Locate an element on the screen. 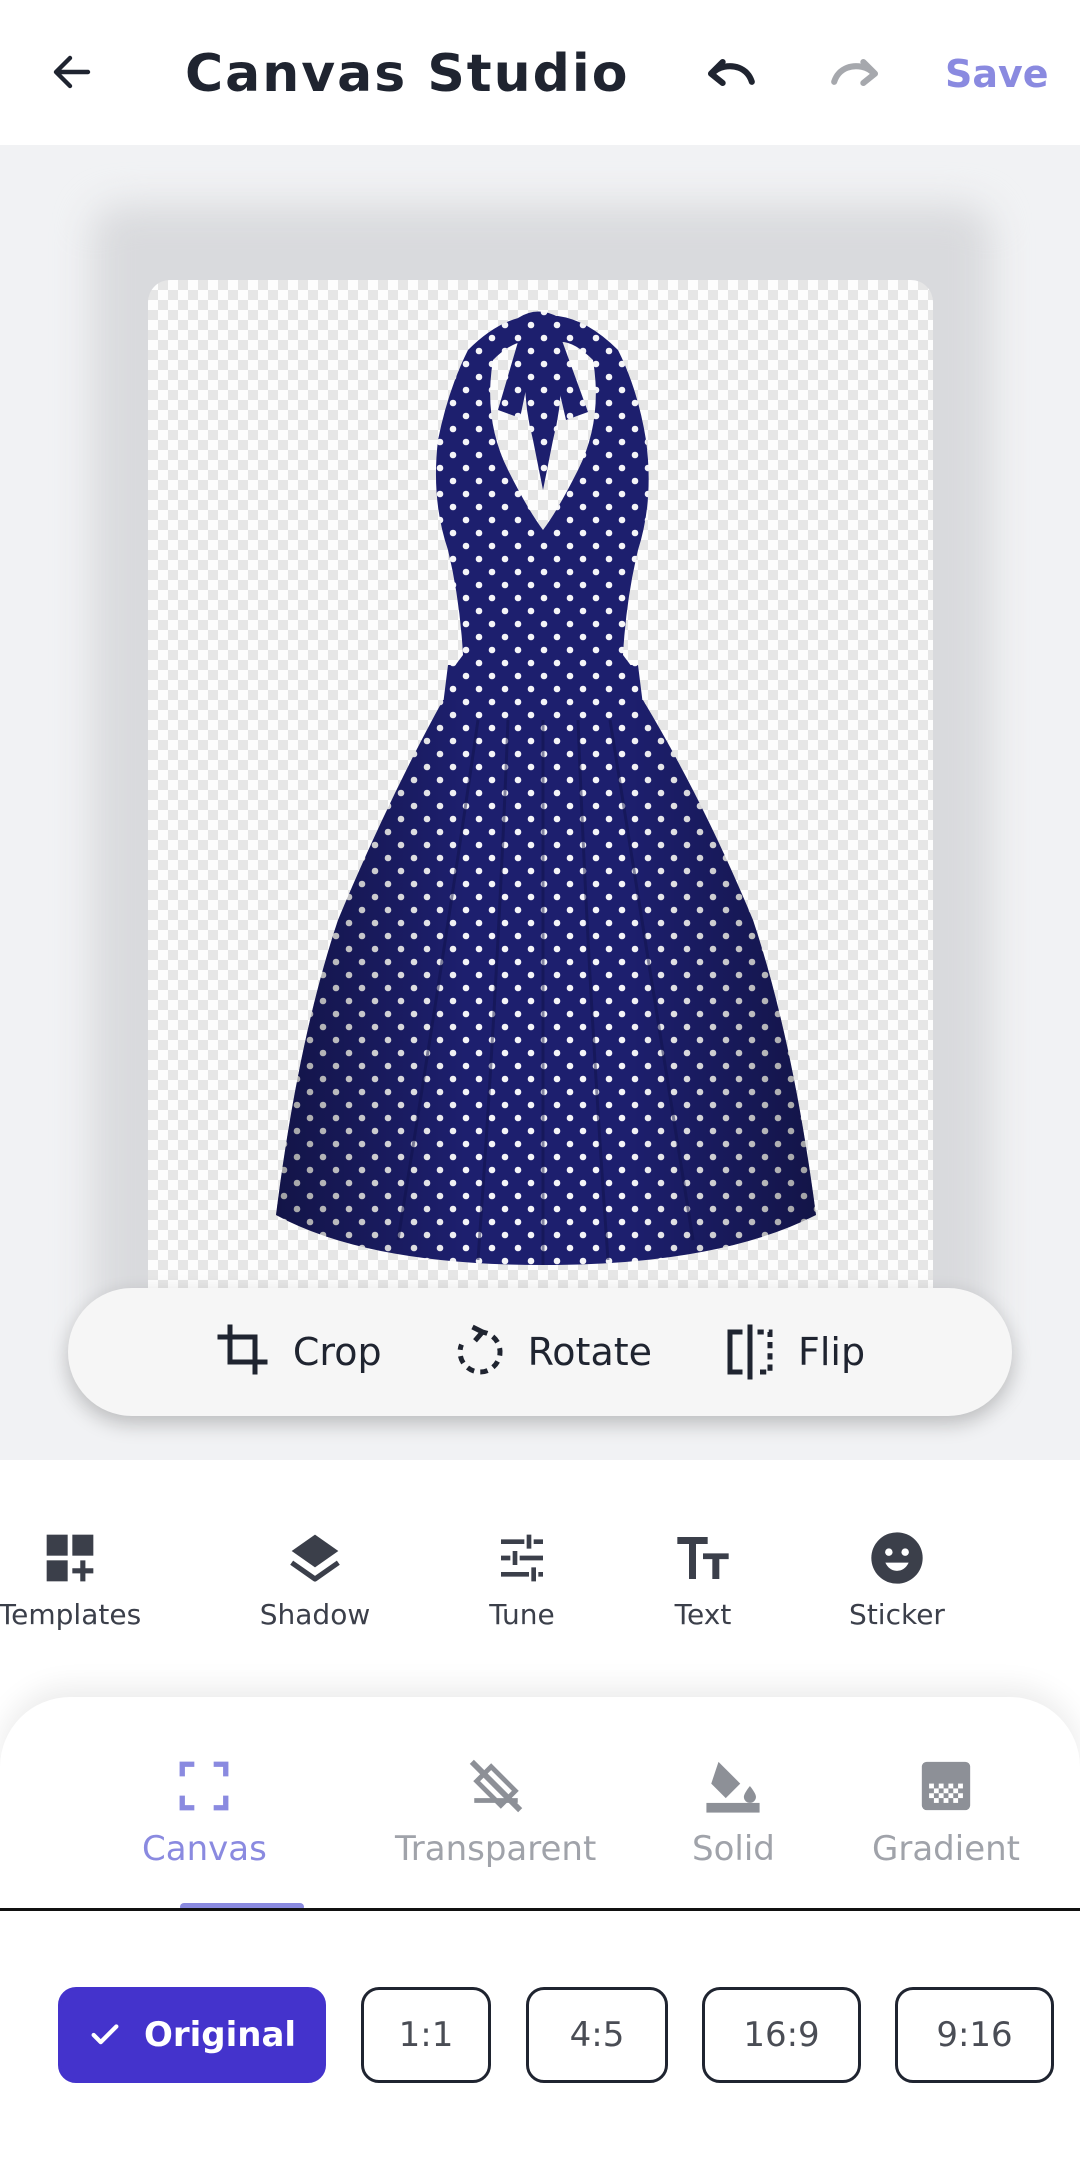  back-button is located at coordinates (72, 72).